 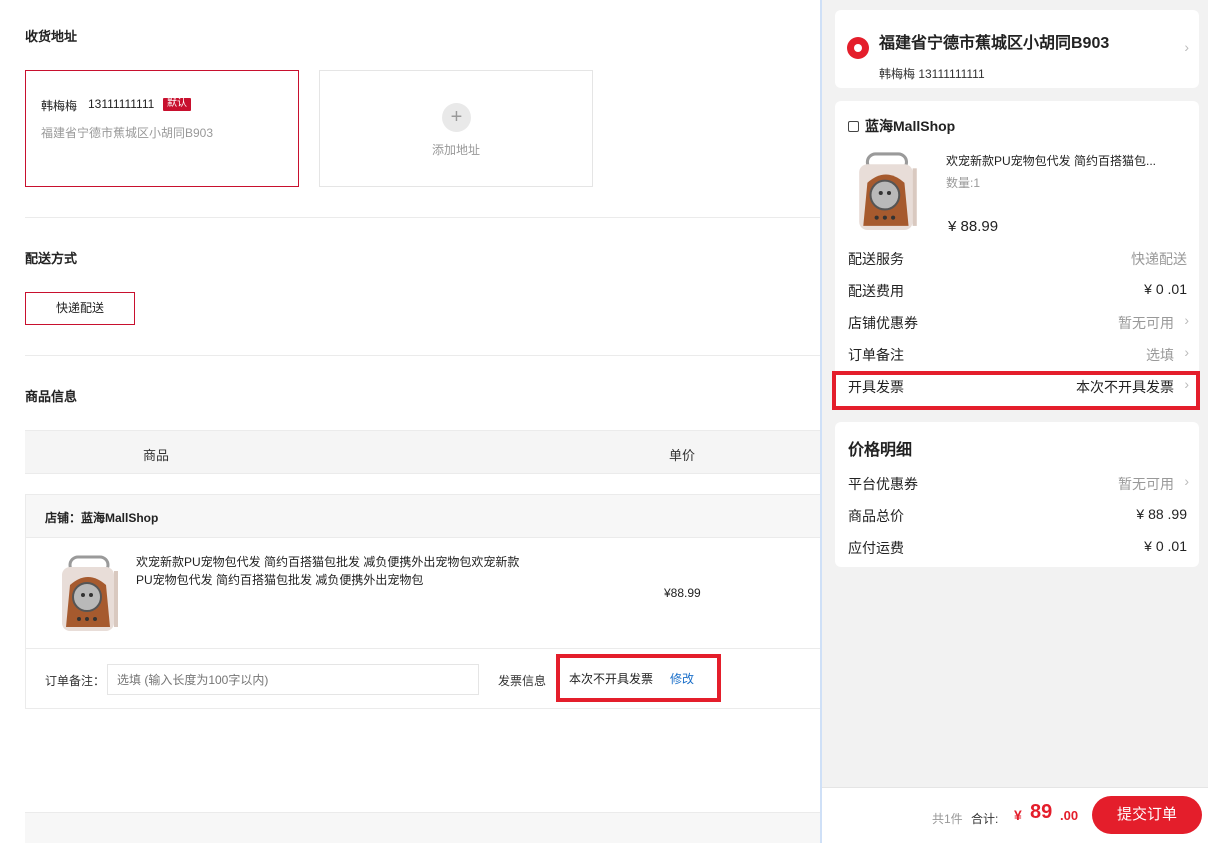 What do you see at coordinates (1165, 289) in the screenshot?
I see `delivery-fee-value: ¥ 0 .01` at bounding box center [1165, 289].